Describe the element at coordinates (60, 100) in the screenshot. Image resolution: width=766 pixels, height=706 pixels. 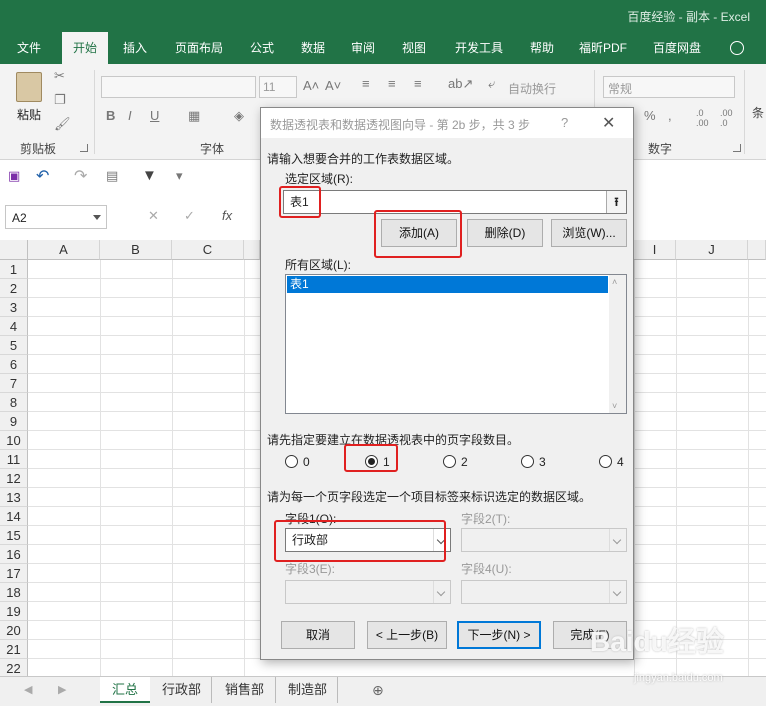
I see `copy-icon: ❐` at that location.